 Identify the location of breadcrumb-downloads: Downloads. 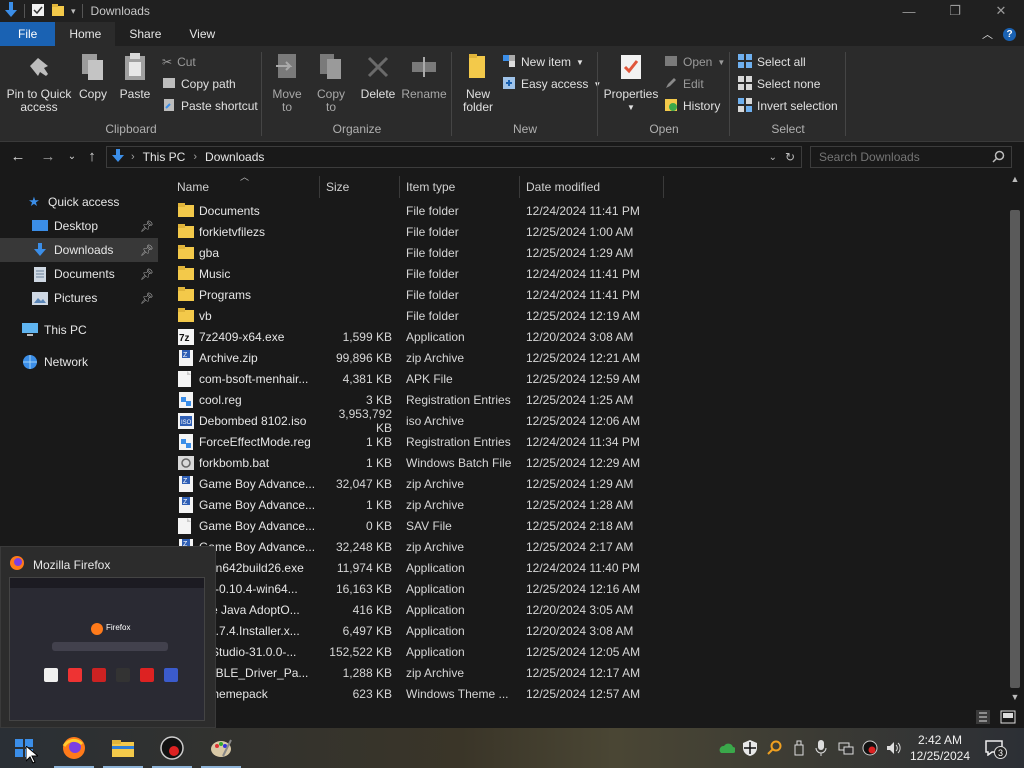
(234, 157).